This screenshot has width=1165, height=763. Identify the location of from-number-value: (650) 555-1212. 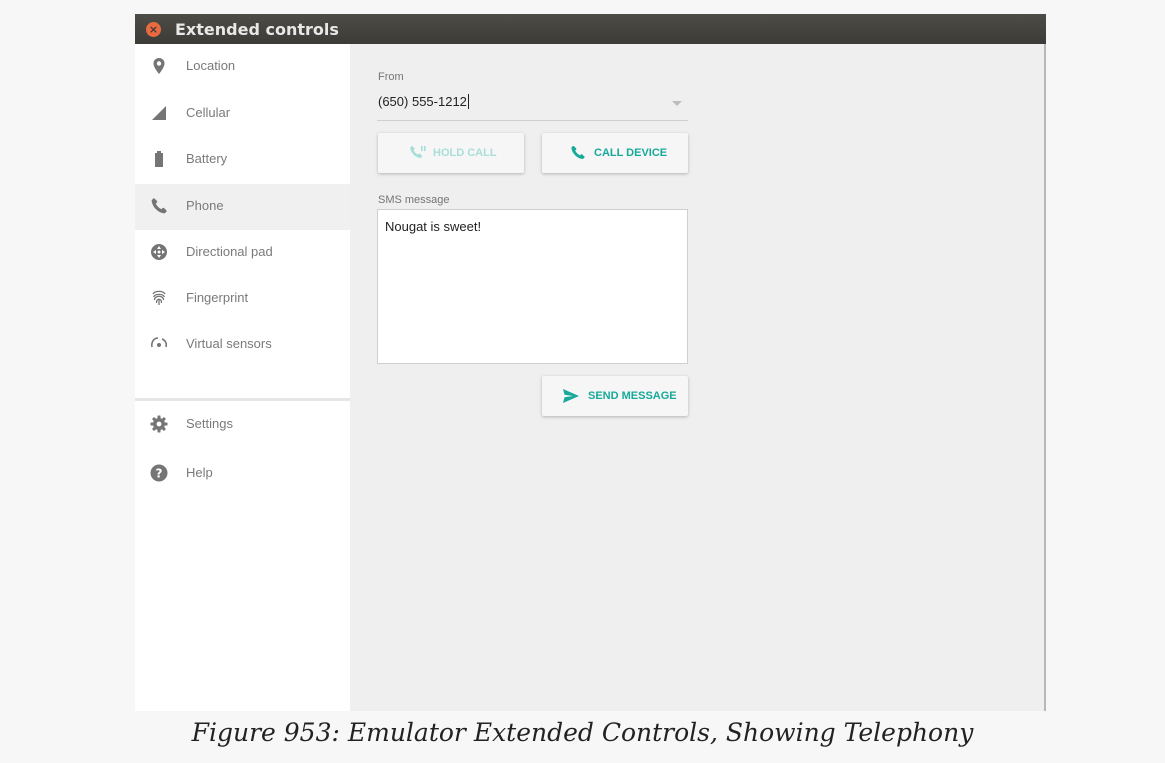
(422, 101).